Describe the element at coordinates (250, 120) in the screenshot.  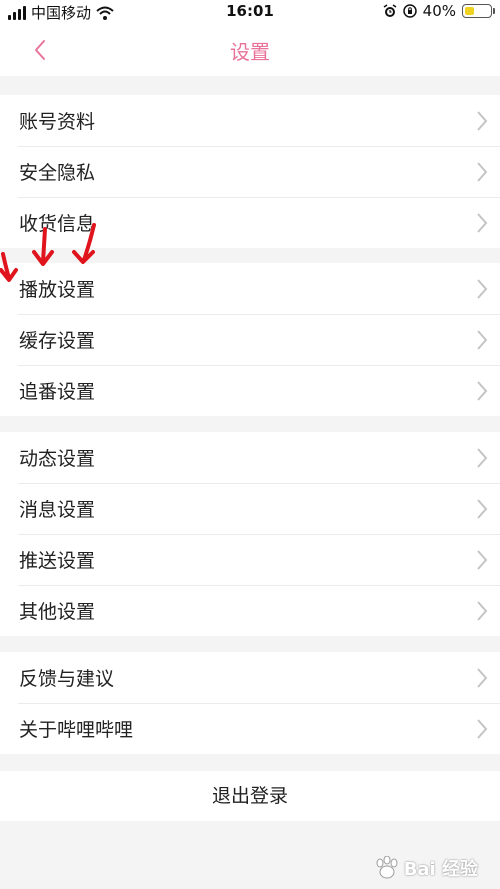
I see `settings-item-account-profile: 账号资料` at that location.